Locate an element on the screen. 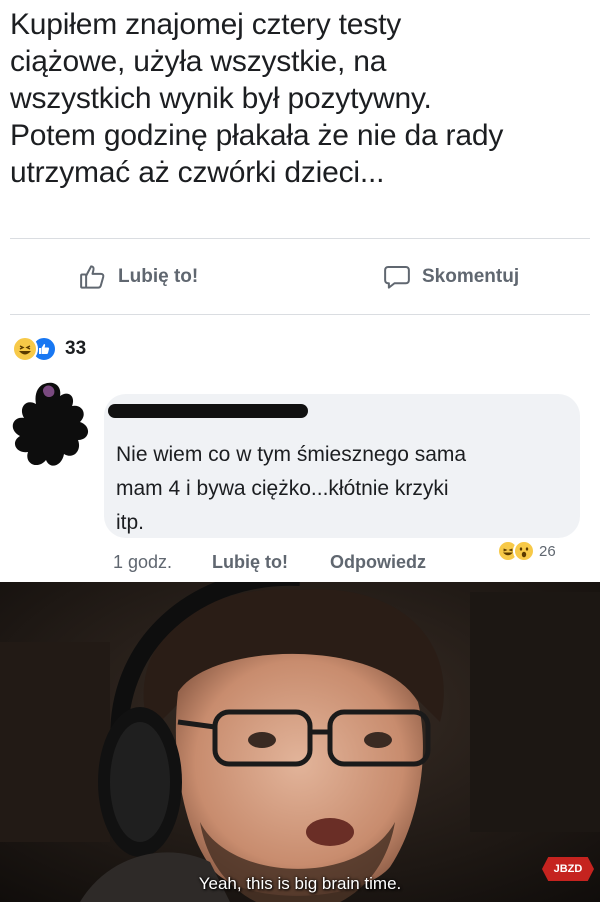 This screenshot has height=902, width=600. comment-button-label: Skomentuj is located at coordinates (471, 276).